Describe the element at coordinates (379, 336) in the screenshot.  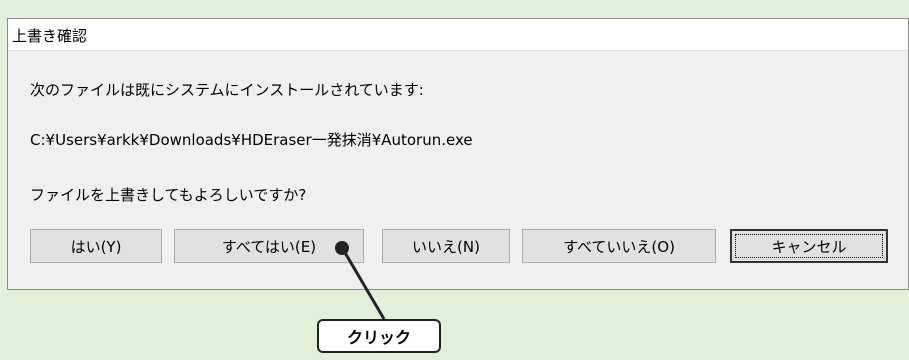
I see `click-callout-label: クリック` at that location.